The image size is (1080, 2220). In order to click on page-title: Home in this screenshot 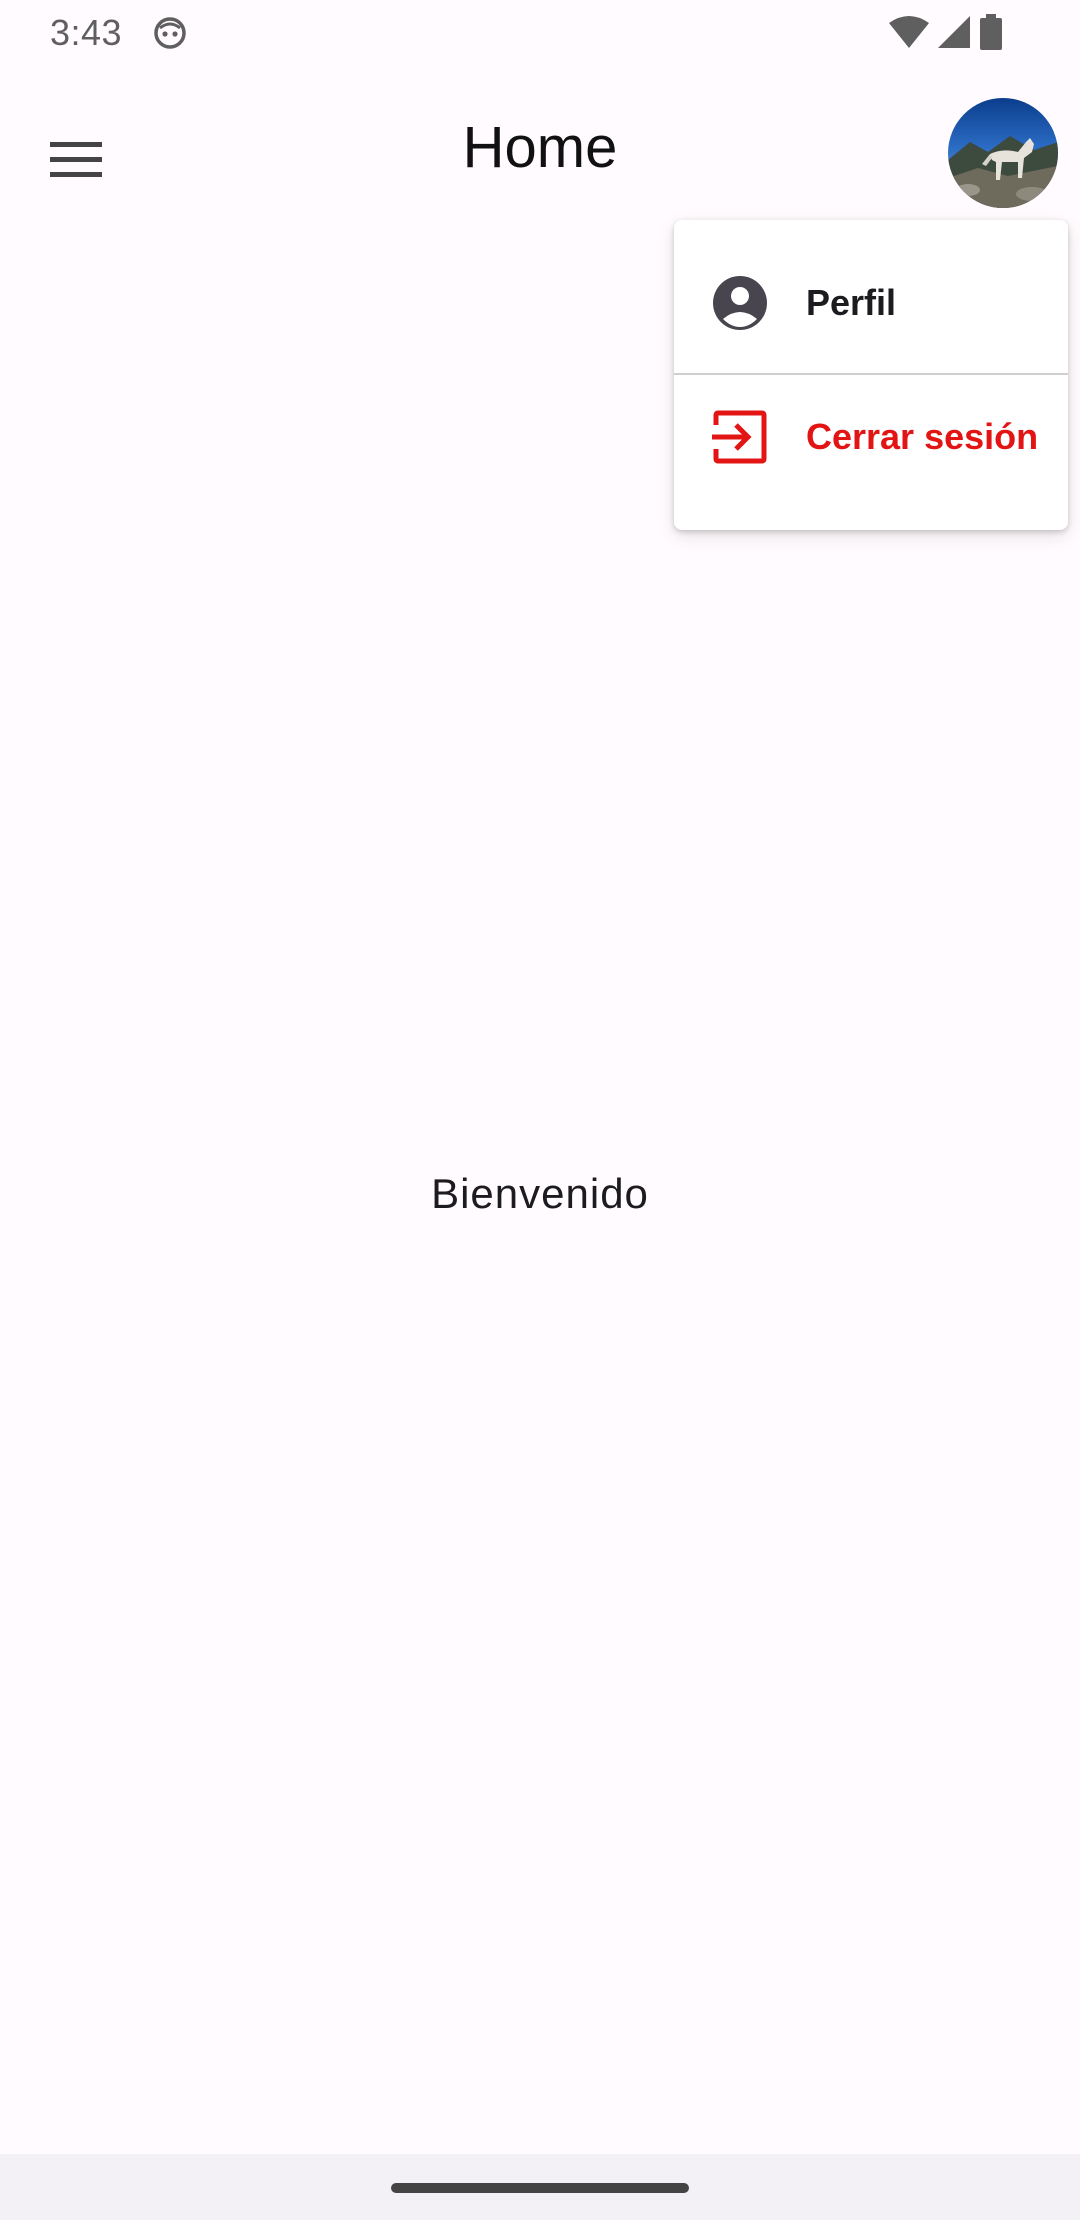, I will do `click(540, 147)`.